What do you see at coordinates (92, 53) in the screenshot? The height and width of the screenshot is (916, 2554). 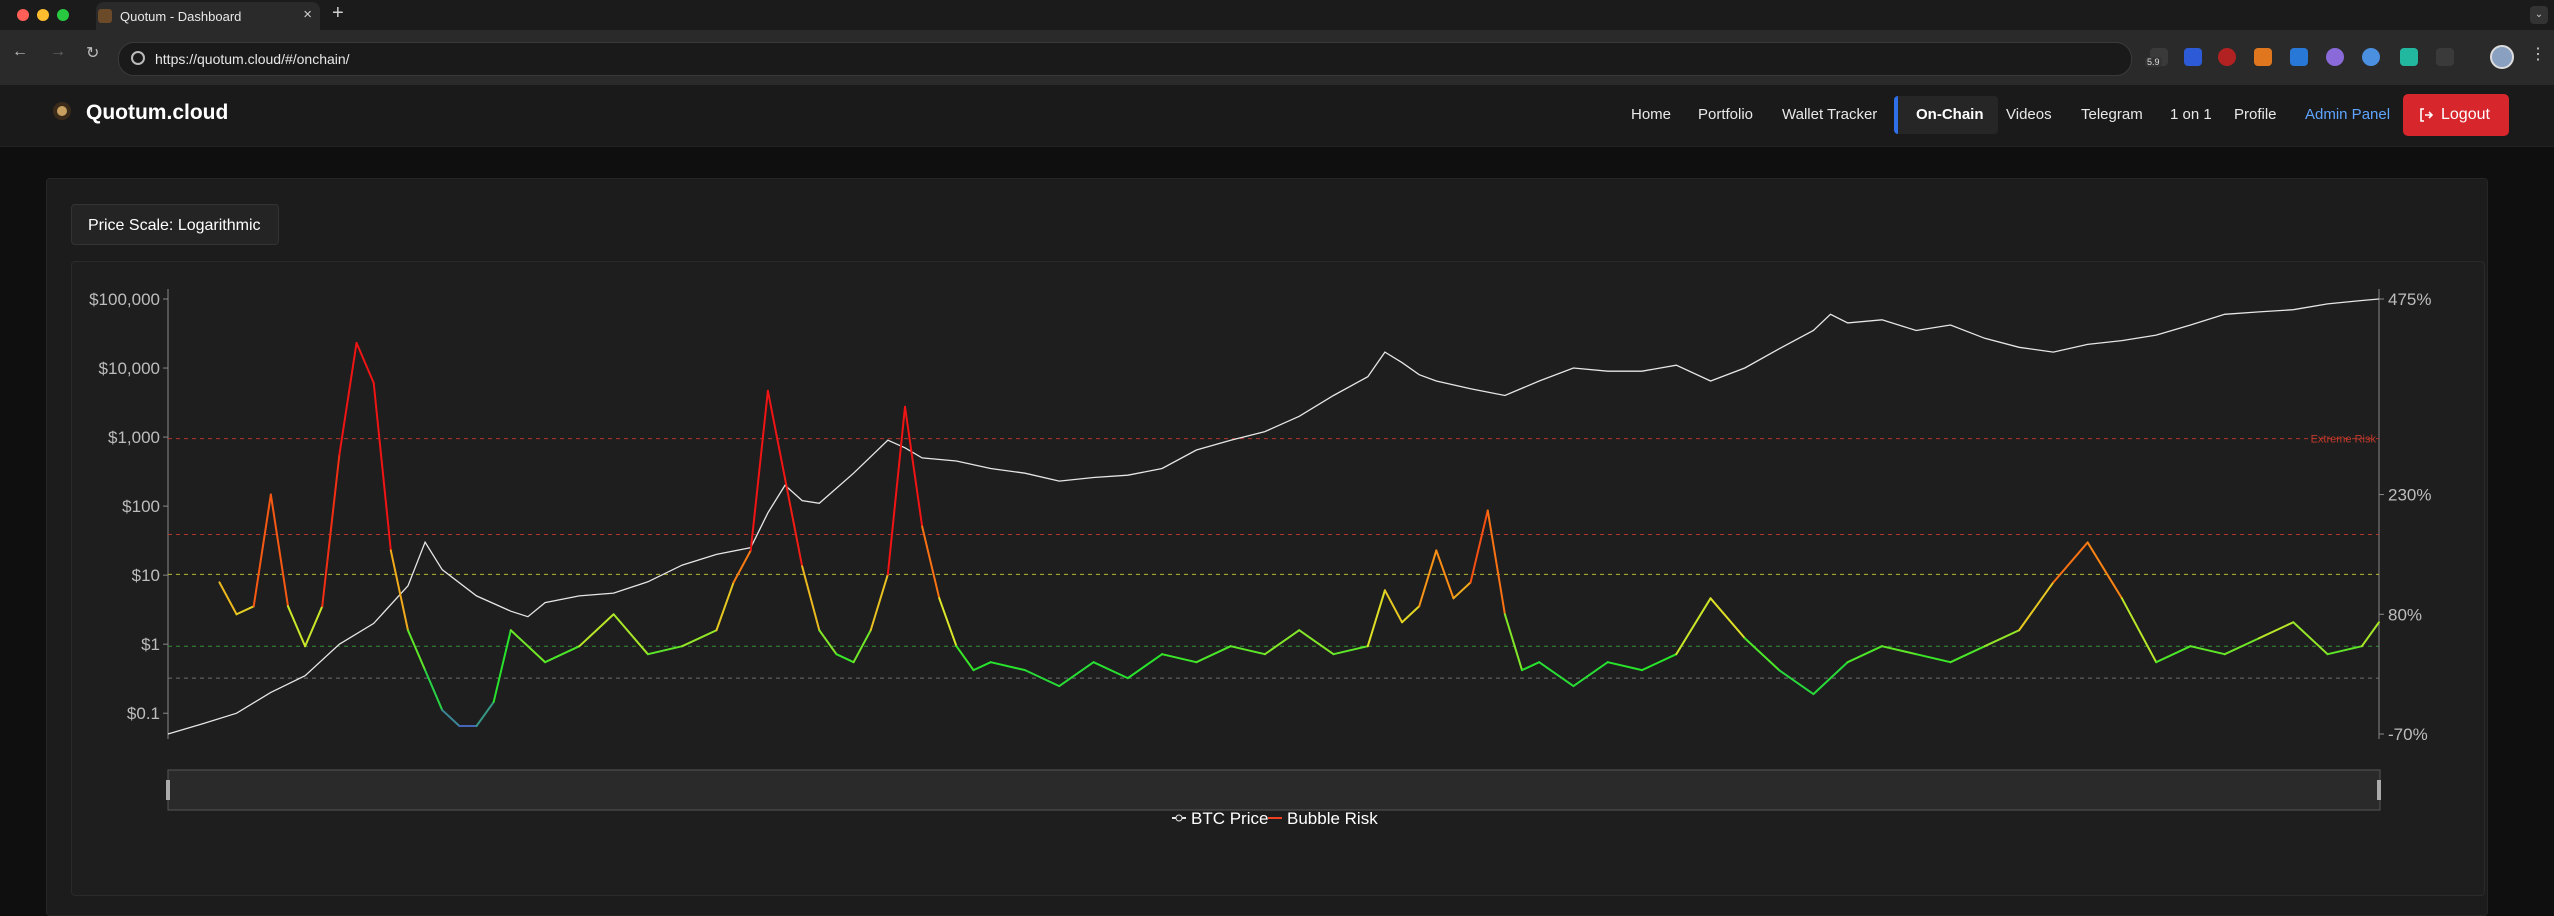 I see `reload-icon: ↻` at bounding box center [92, 53].